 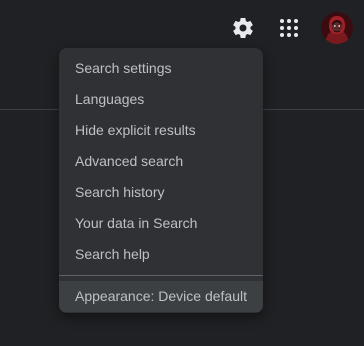 I want to click on menu-item-advanced-search: Advanced search, so click(x=161, y=161).